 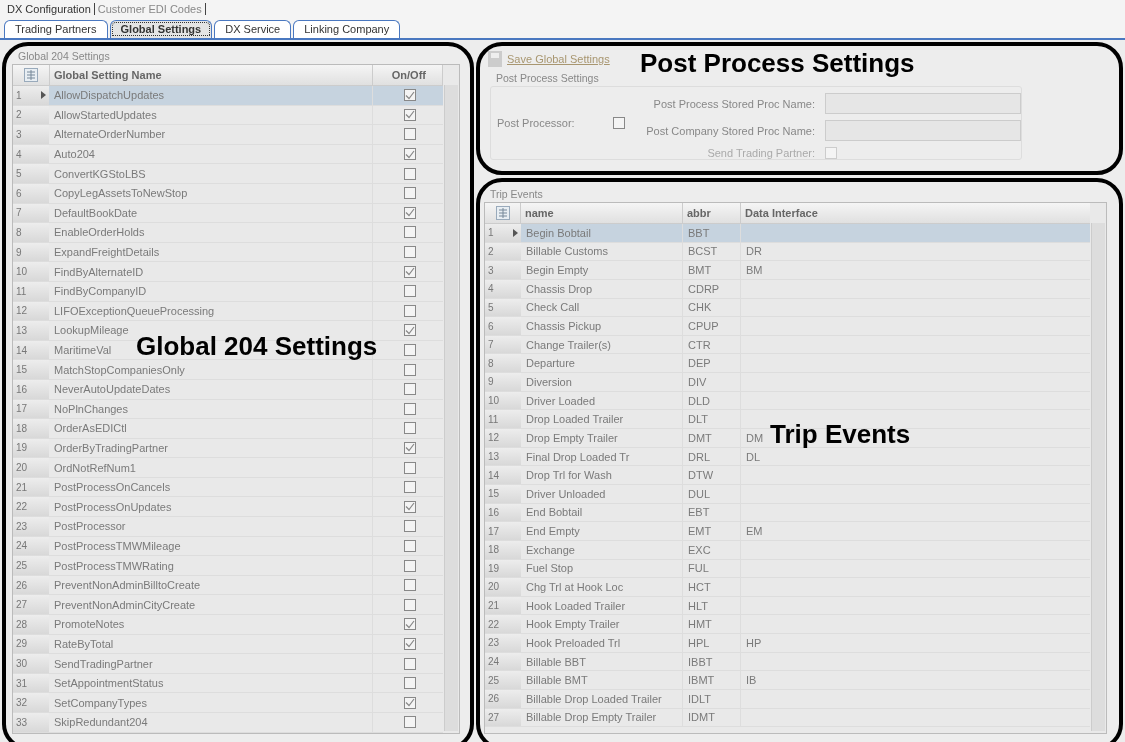 I want to click on row-header: 15, so click(x=31, y=369).